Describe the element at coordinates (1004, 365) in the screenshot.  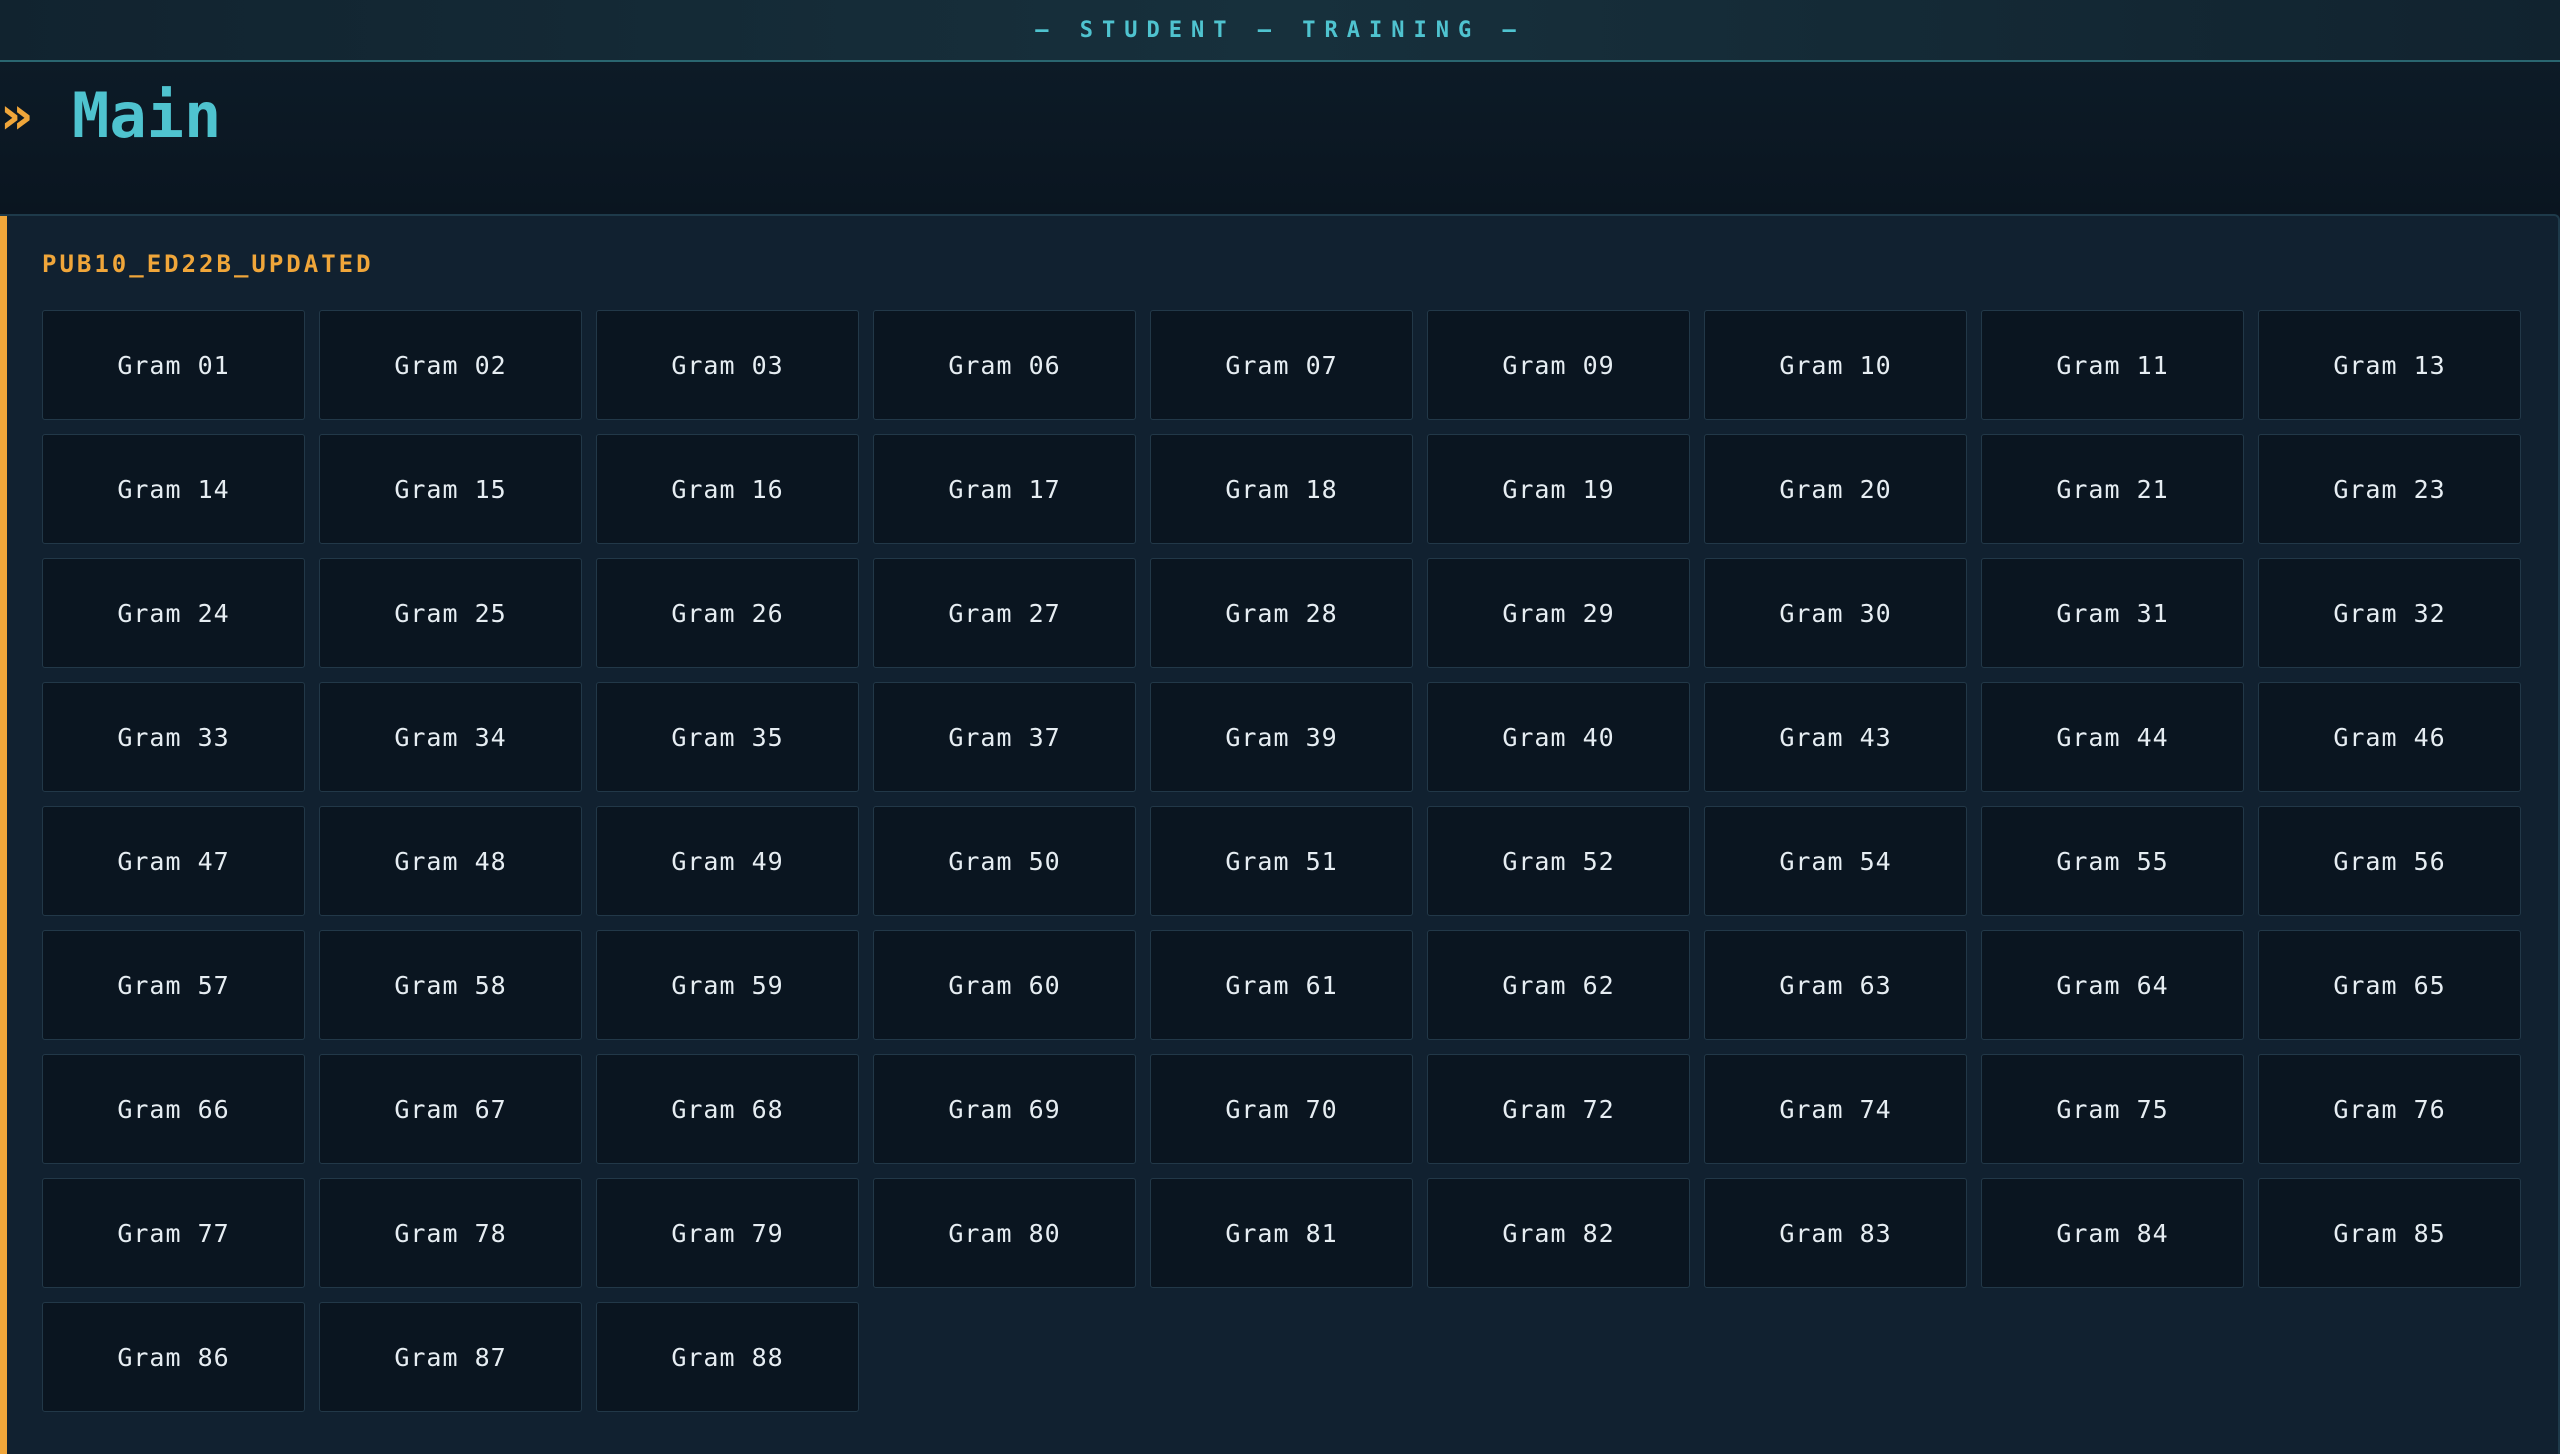
I see `gram-button: Gram 06` at that location.